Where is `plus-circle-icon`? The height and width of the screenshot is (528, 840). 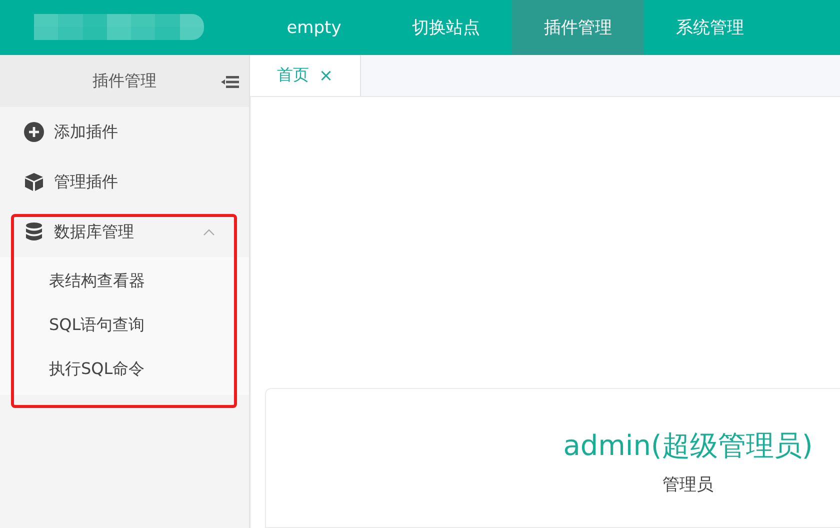
plus-circle-icon is located at coordinates (34, 132).